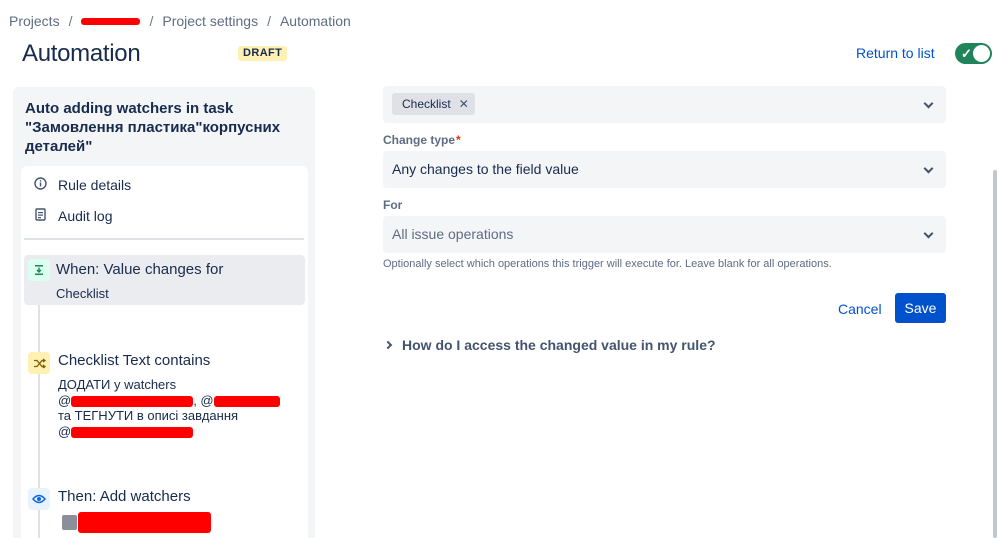 Image resolution: width=999 pixels, height=538 pixels. I want to click on chevron-right-icon, so click(388, 345).